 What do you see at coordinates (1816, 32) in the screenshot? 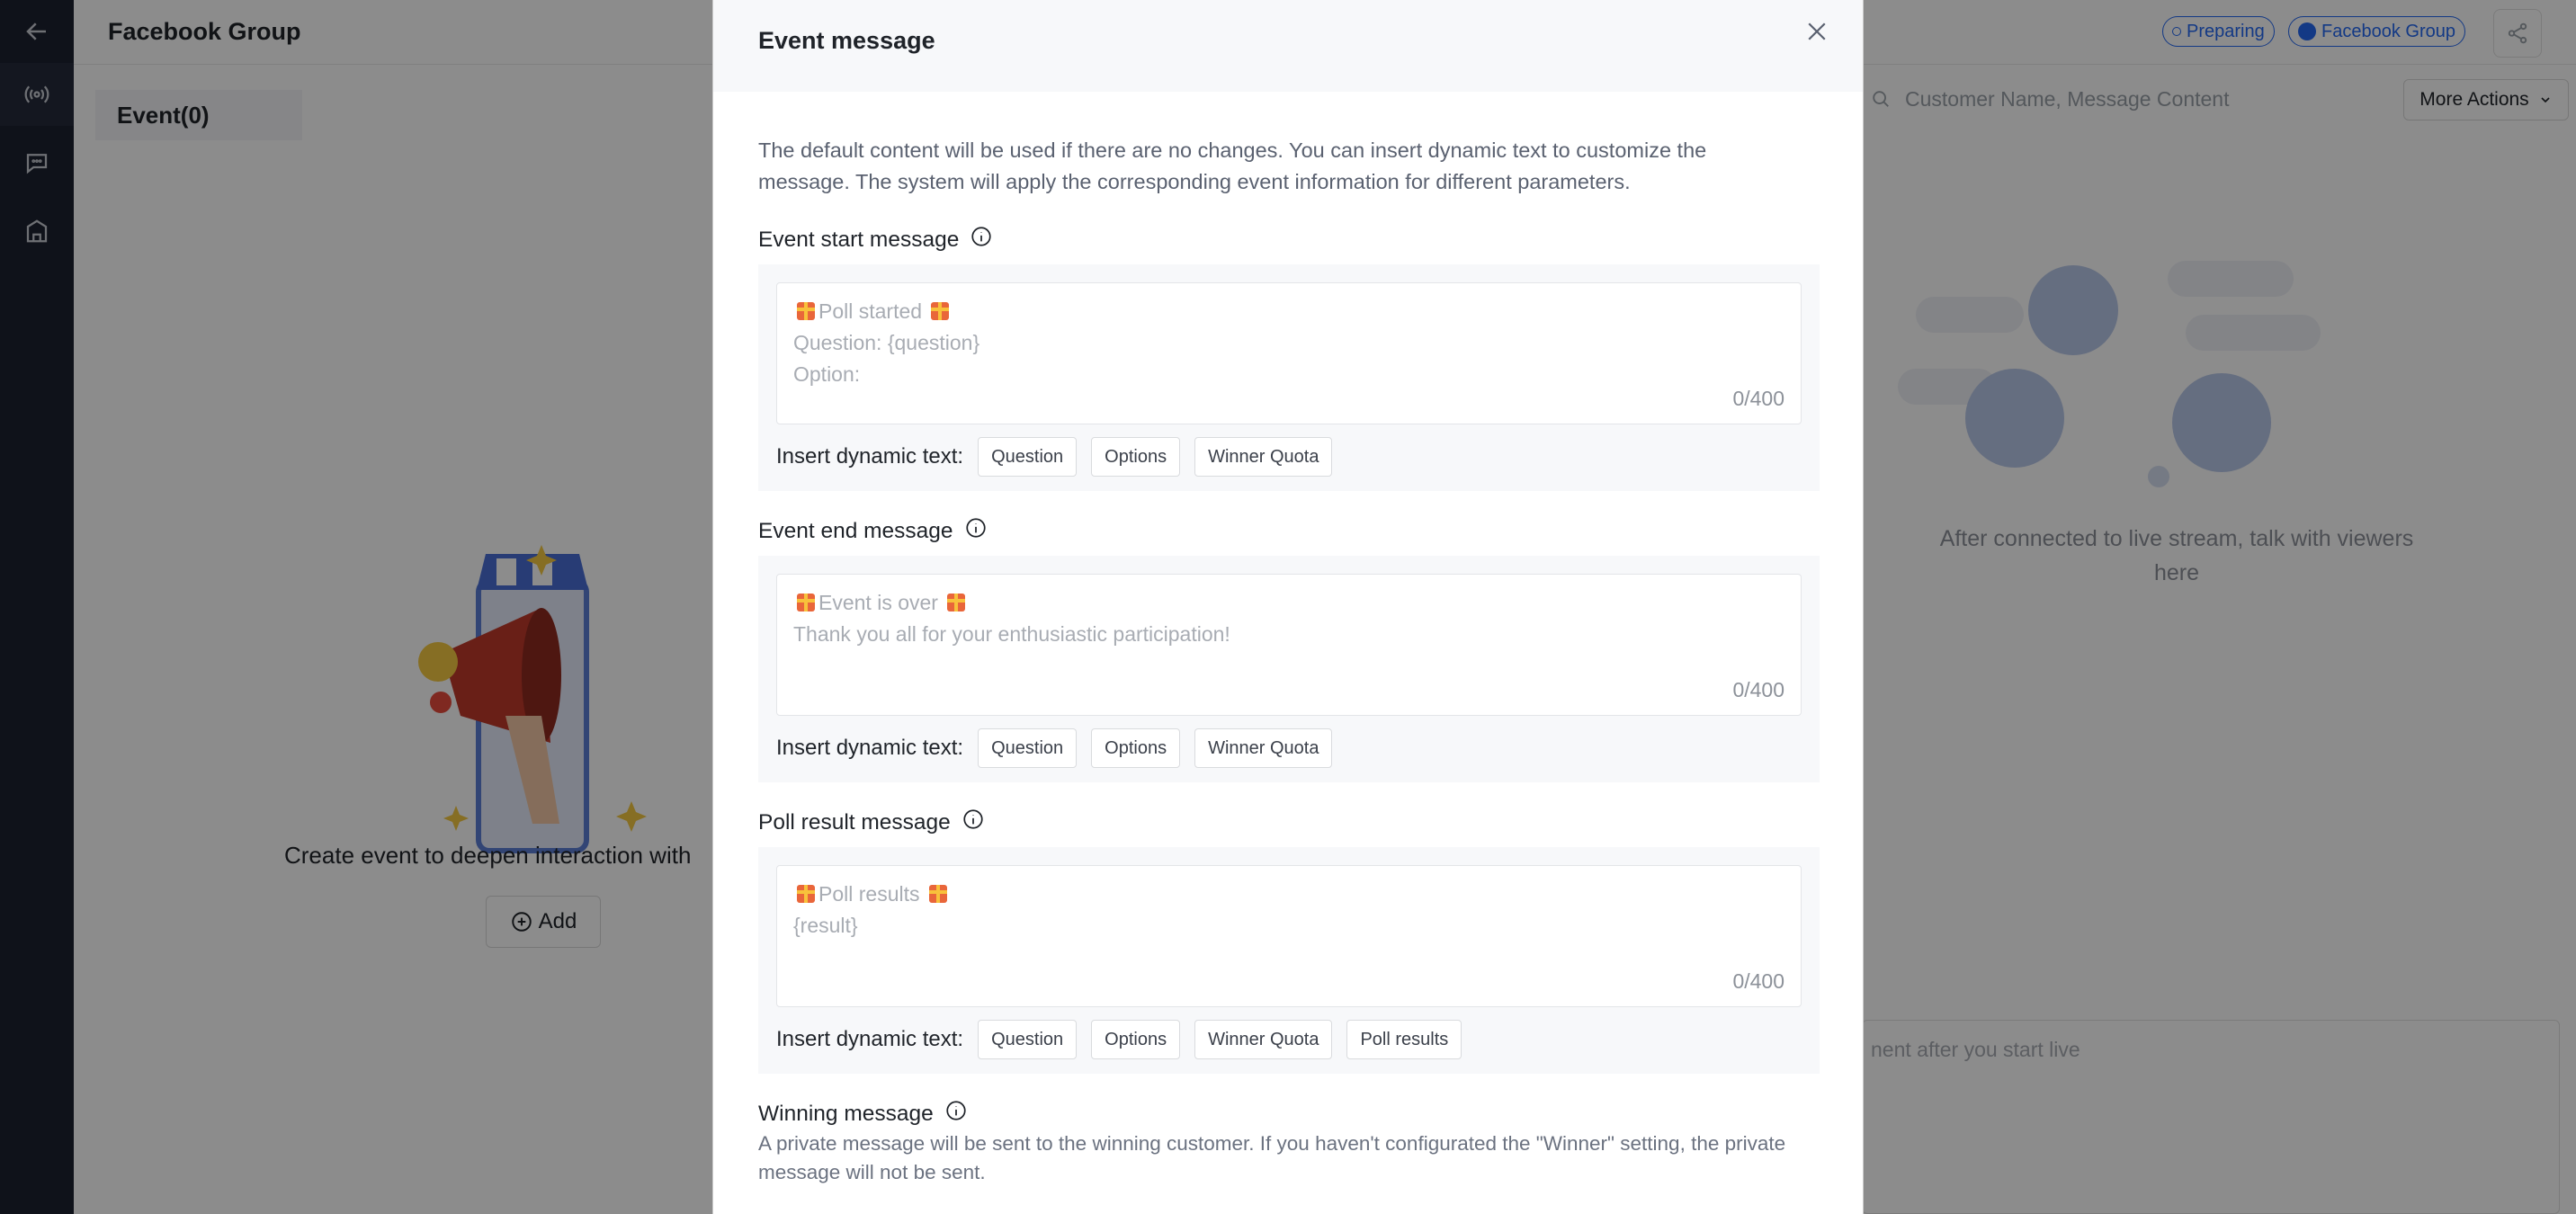
I see `close-icon` at bounding box center [1816, 32].